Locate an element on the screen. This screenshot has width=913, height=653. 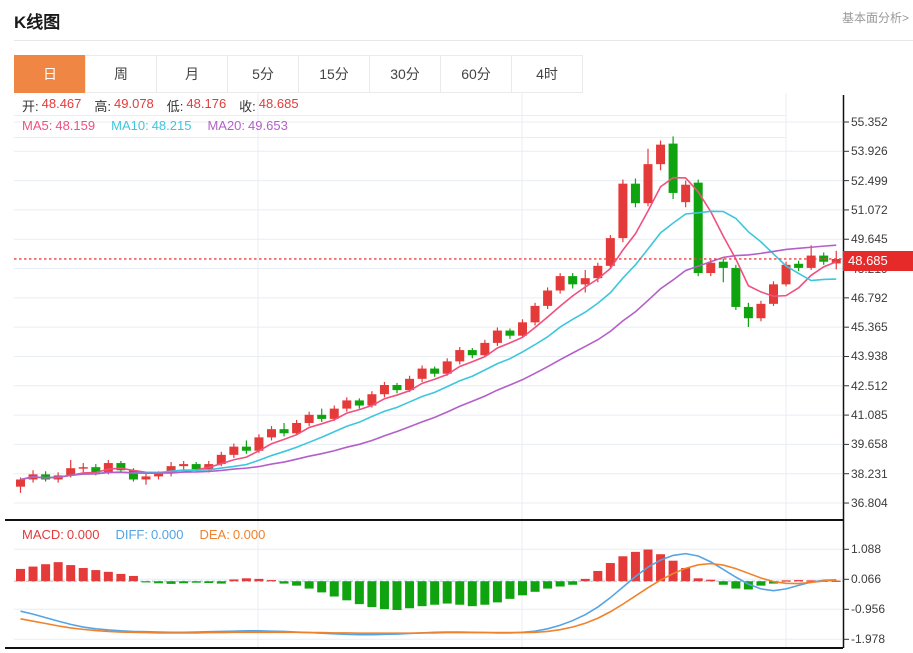
macd-value: 0.000 is located at coordinates (83, 534).